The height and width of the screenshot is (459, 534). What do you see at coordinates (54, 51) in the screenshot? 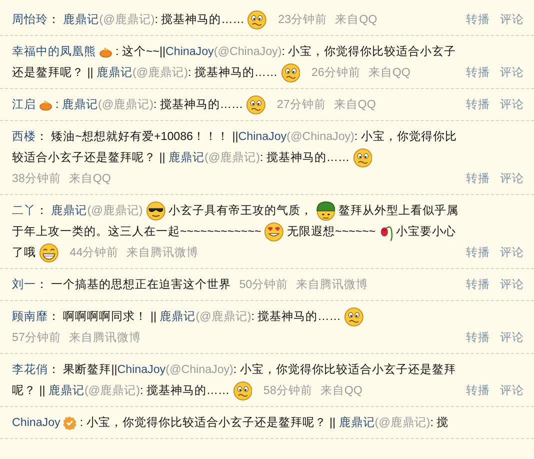
I see `author-name: 幸福中的凤凰熊` at bounding box center [54, 51].